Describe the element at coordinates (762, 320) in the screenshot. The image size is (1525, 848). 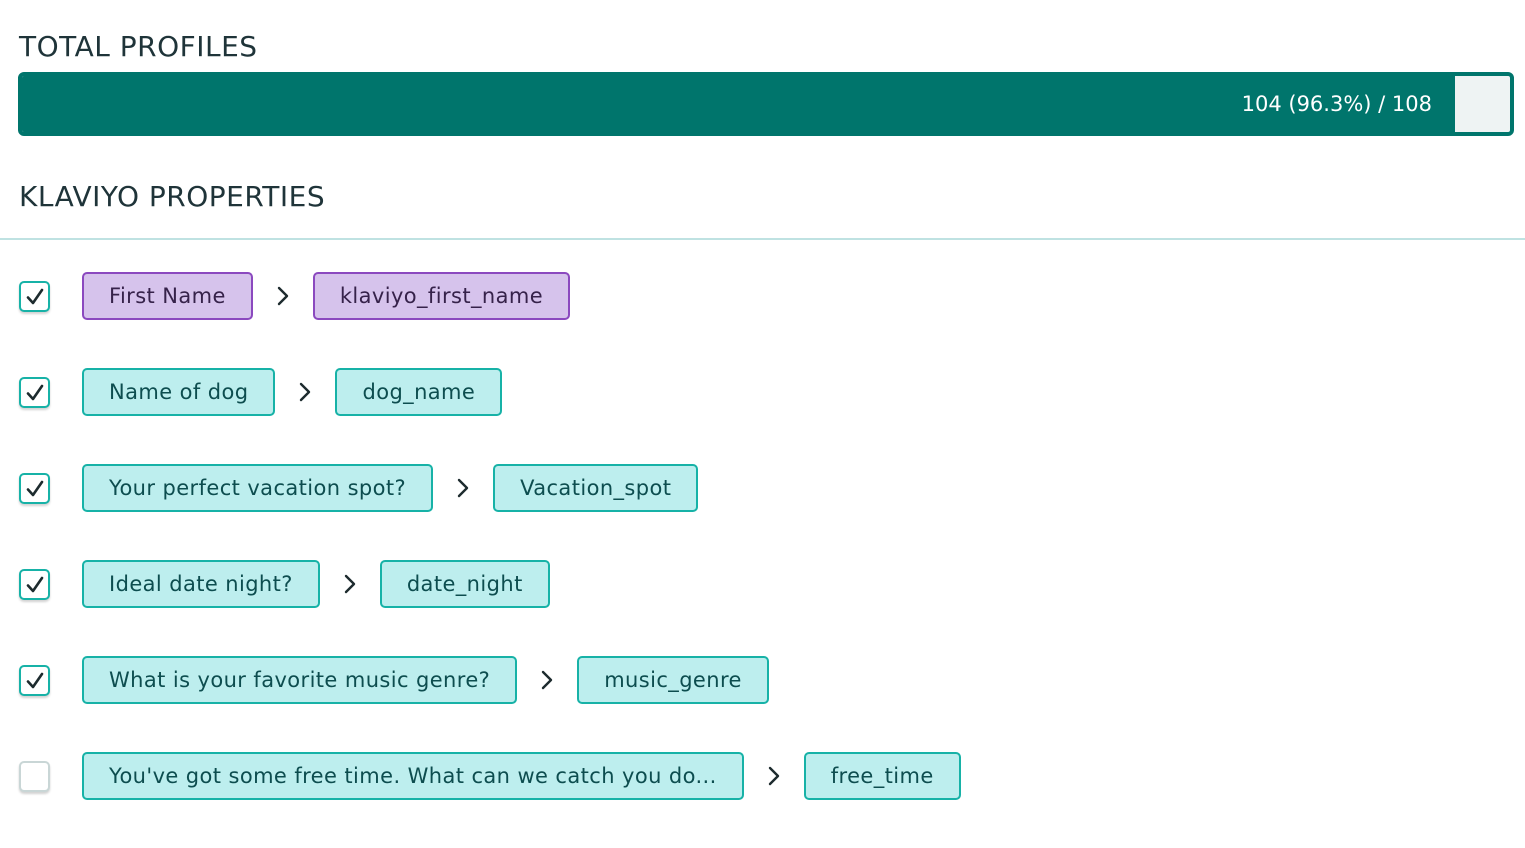
I see `property-row: First Name klaviyo_first_name` at that location.